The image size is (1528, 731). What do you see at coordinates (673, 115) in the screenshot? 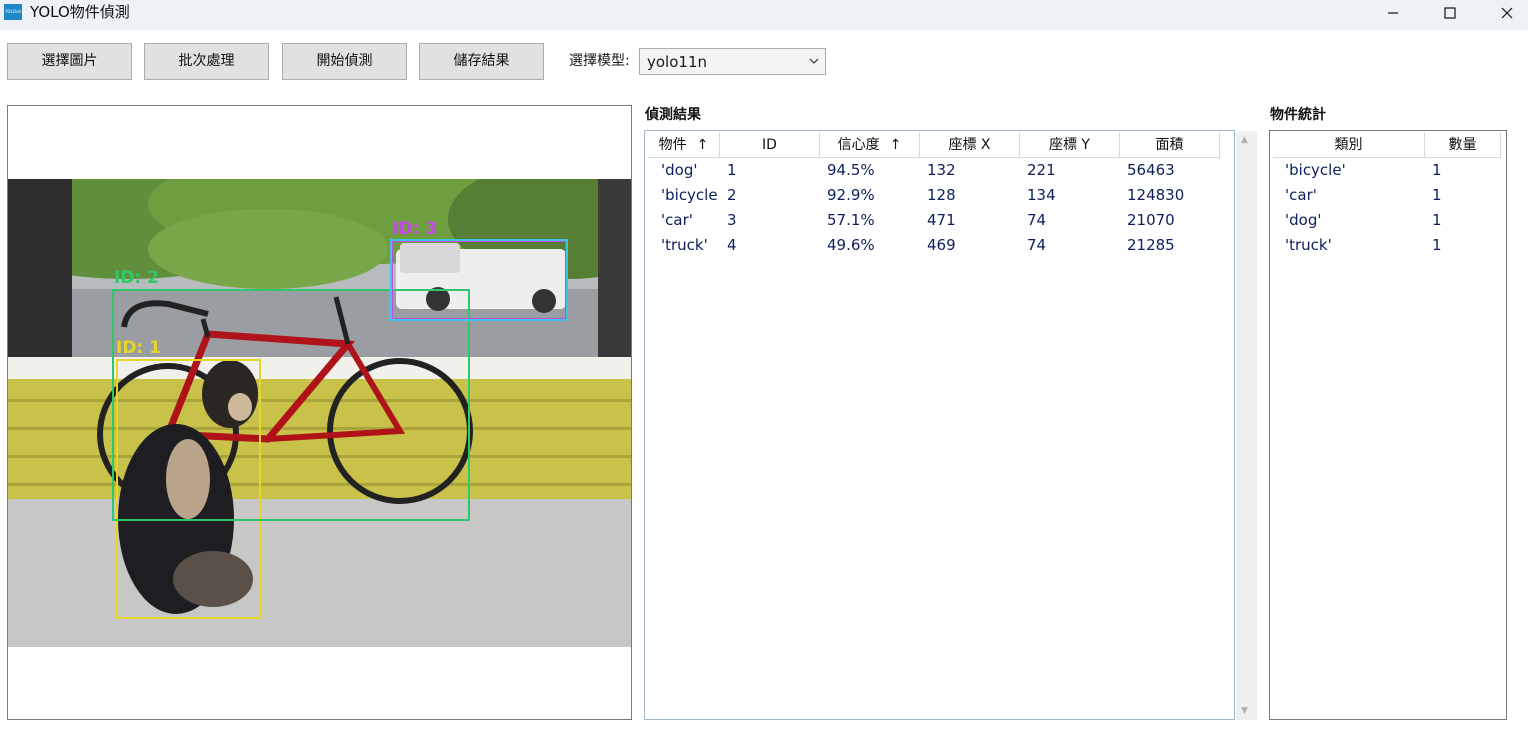
I see `detection-results-title: 偵測結果` at bounding box center [673, 115].